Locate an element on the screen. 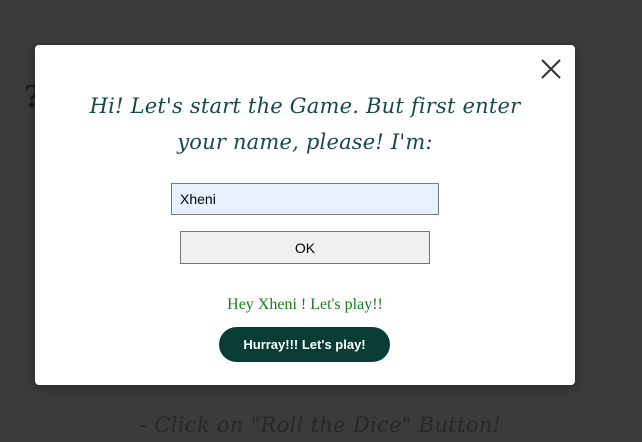 The height and width of the screenshot is (442, 642). lets-play-button: Hurray!!! Let's play! is located at coordinates (304, 344).